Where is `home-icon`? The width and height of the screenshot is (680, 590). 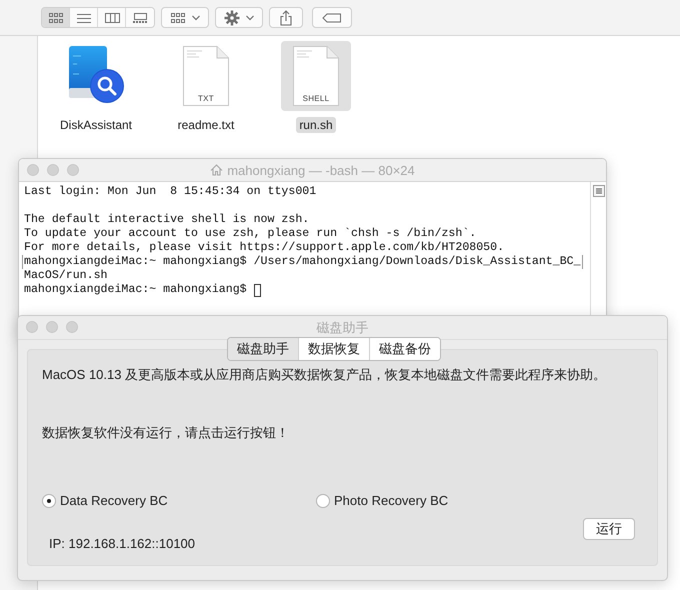 home-icon is located at coordinates (217, 170).